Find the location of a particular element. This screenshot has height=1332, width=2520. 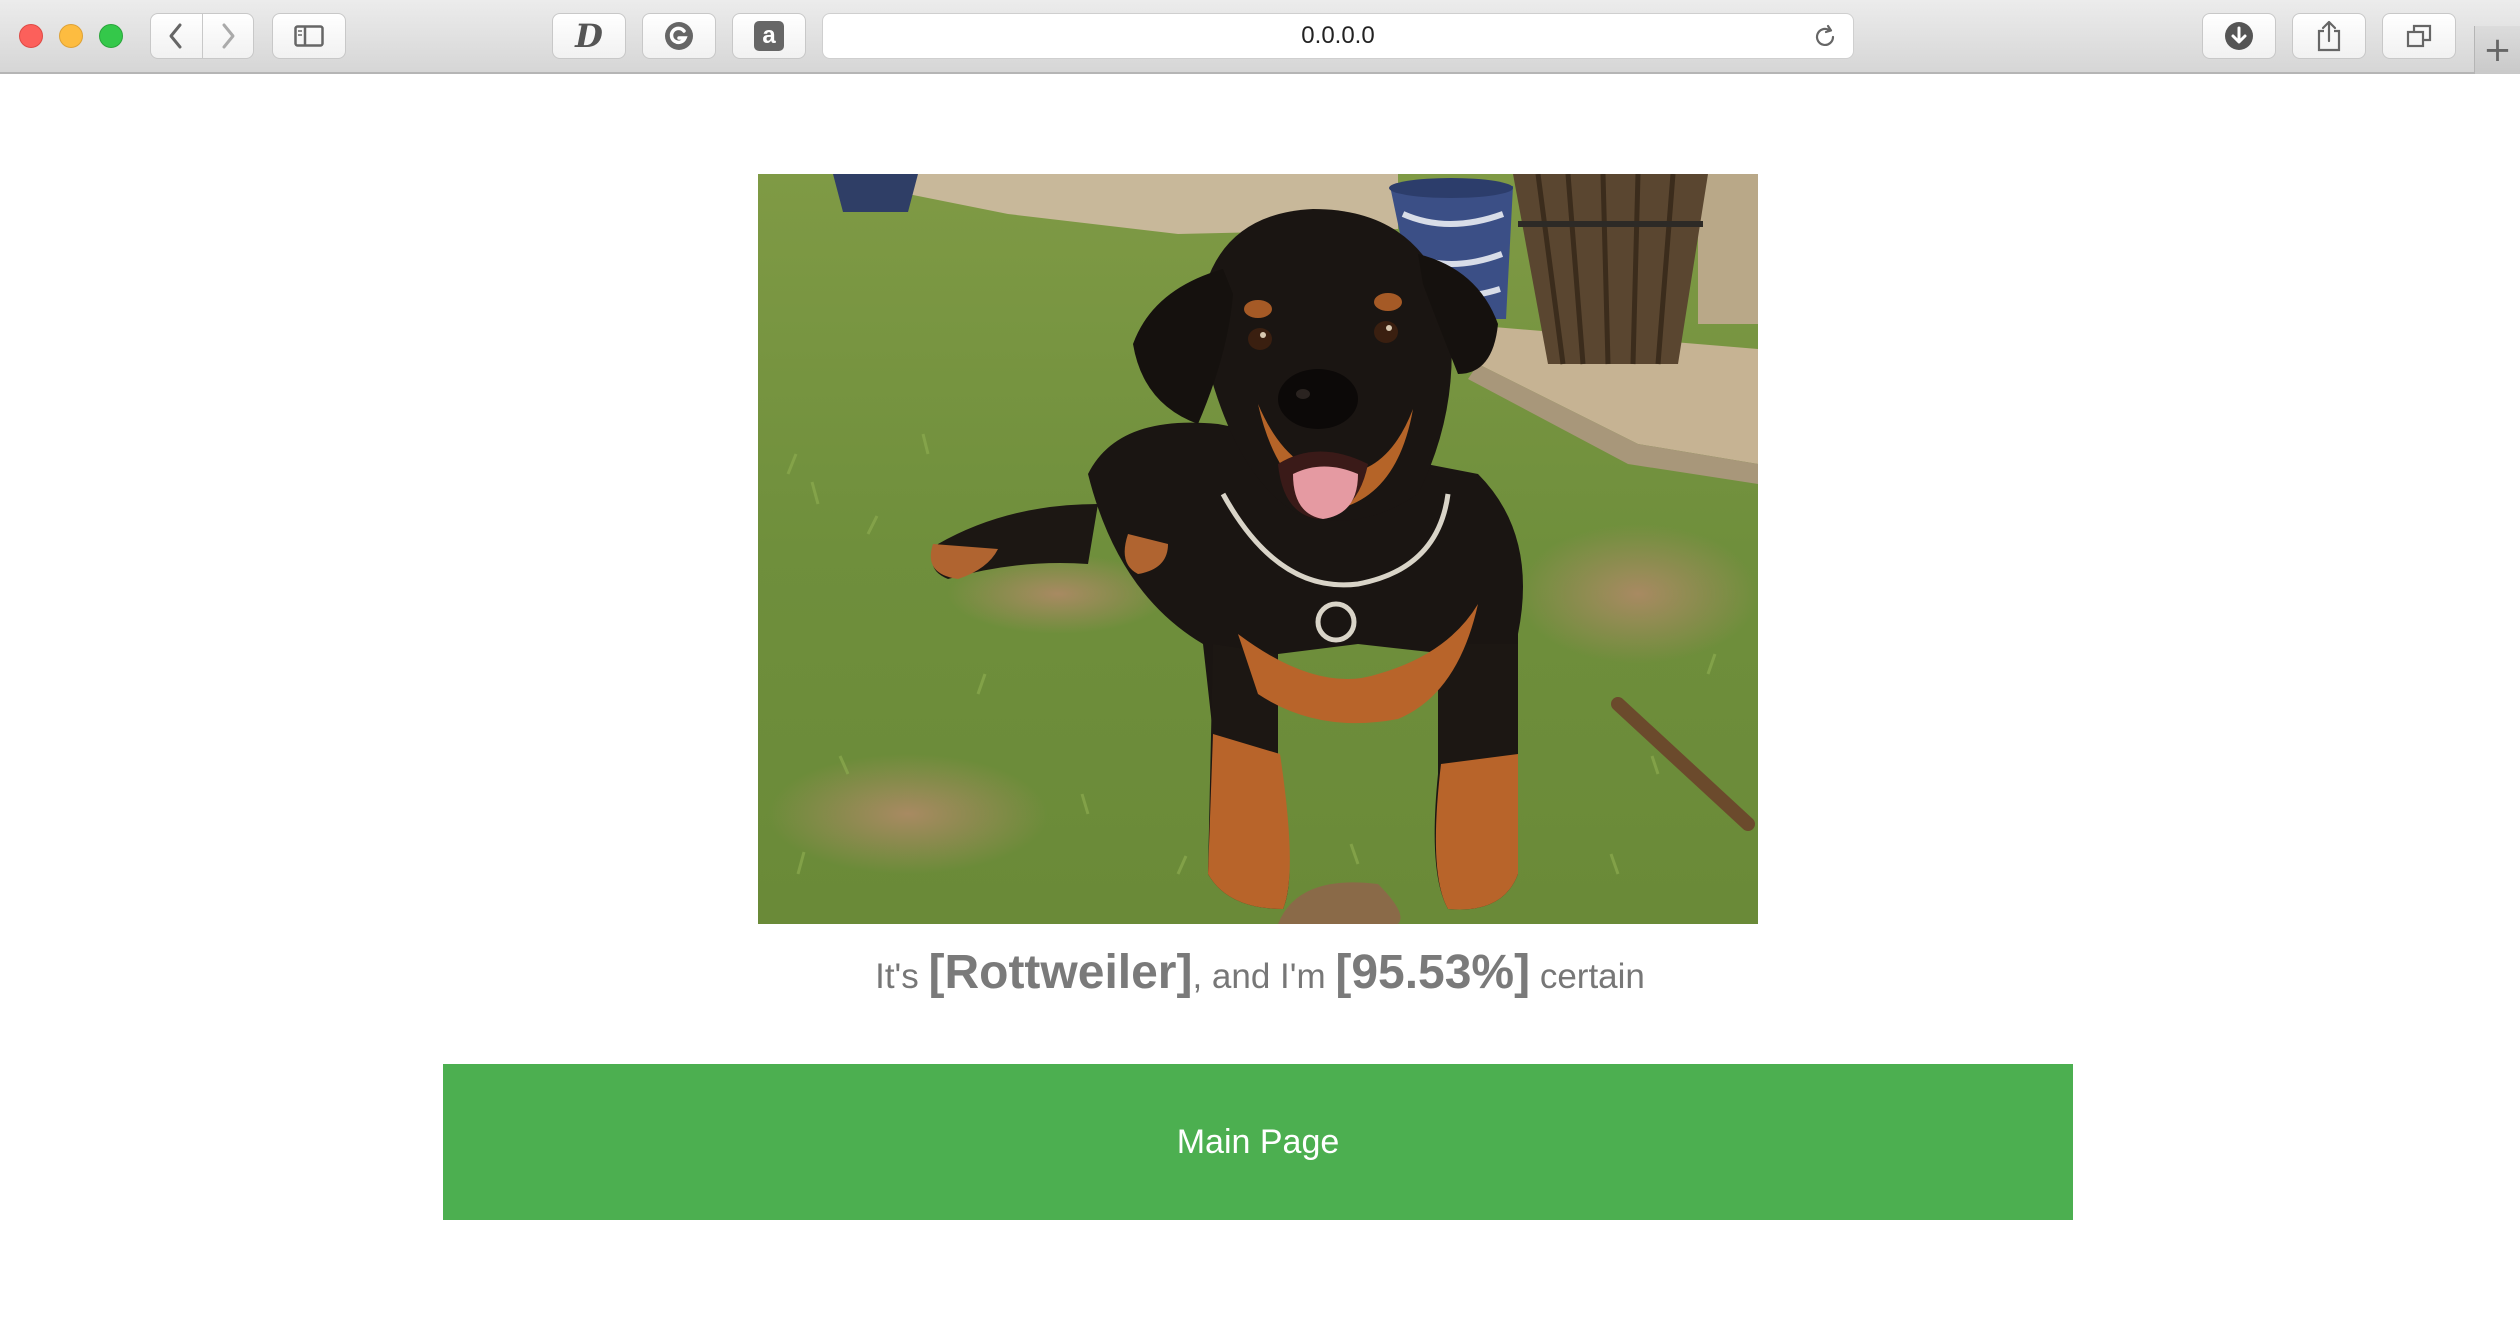

d-extension-icon: D is located at coordinates (589, 36).